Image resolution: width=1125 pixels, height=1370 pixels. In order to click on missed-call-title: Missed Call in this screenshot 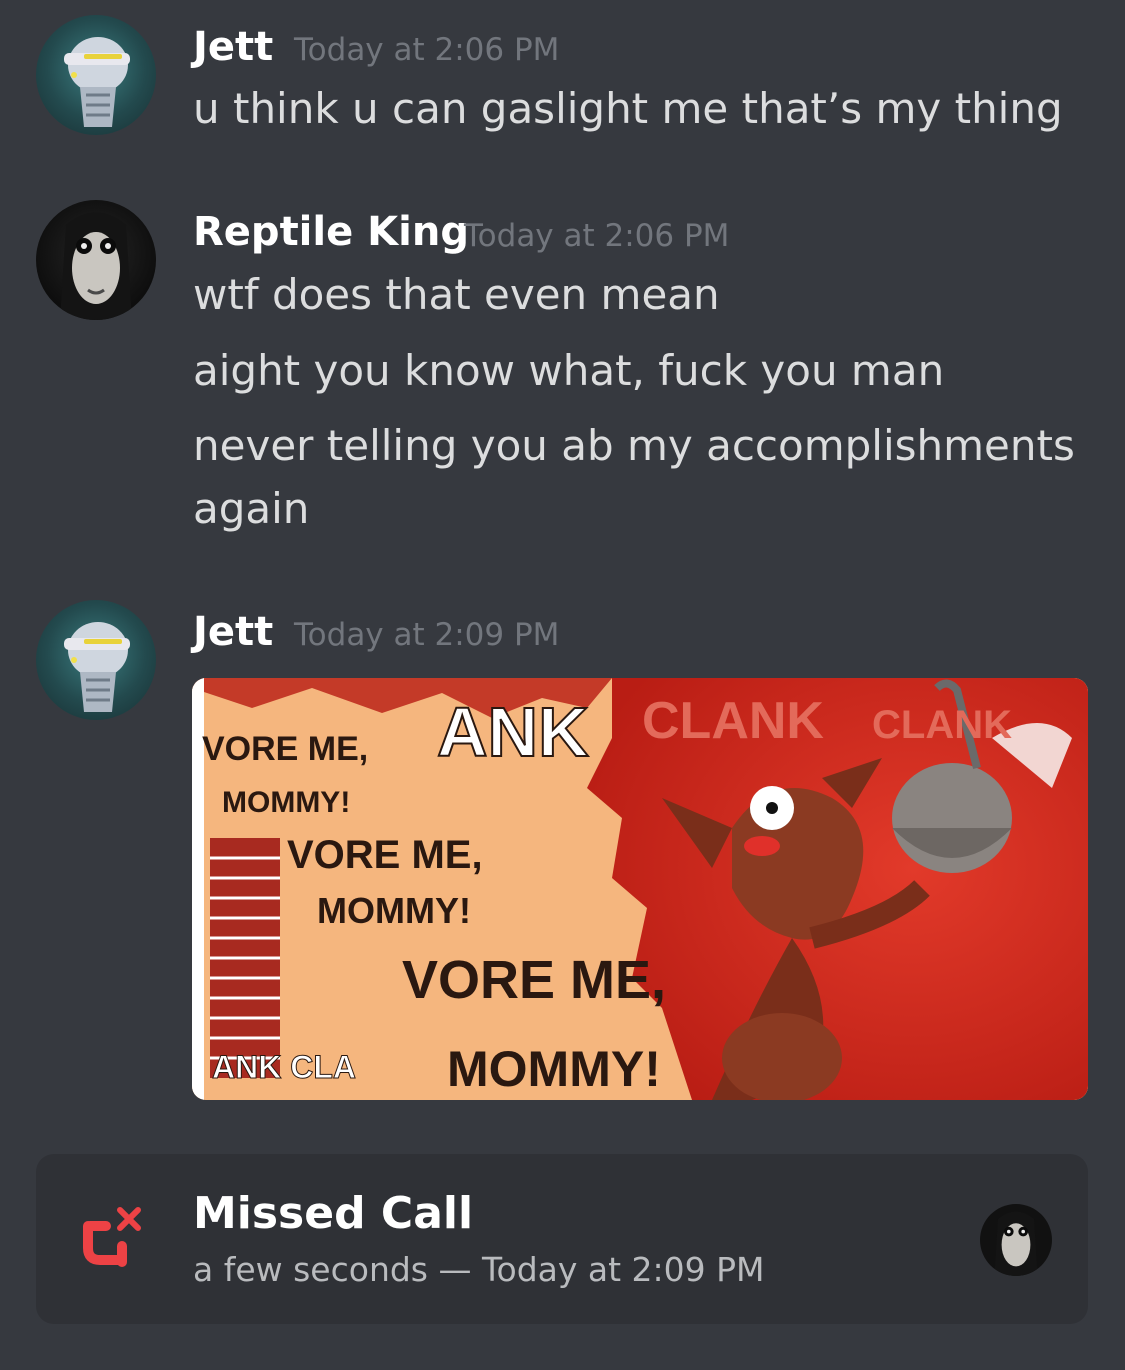, I will do `click(333, 1213)`.